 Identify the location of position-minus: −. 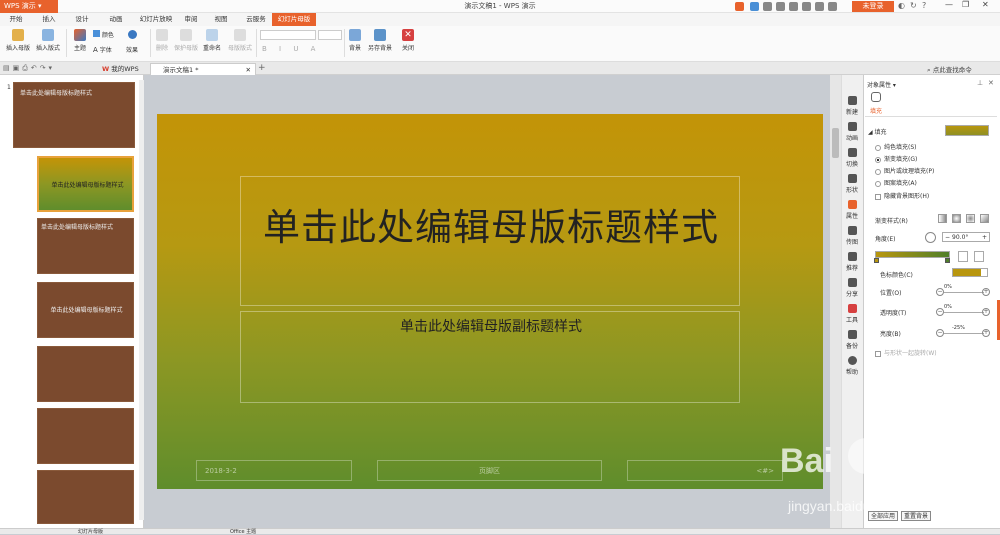
(940, 292).